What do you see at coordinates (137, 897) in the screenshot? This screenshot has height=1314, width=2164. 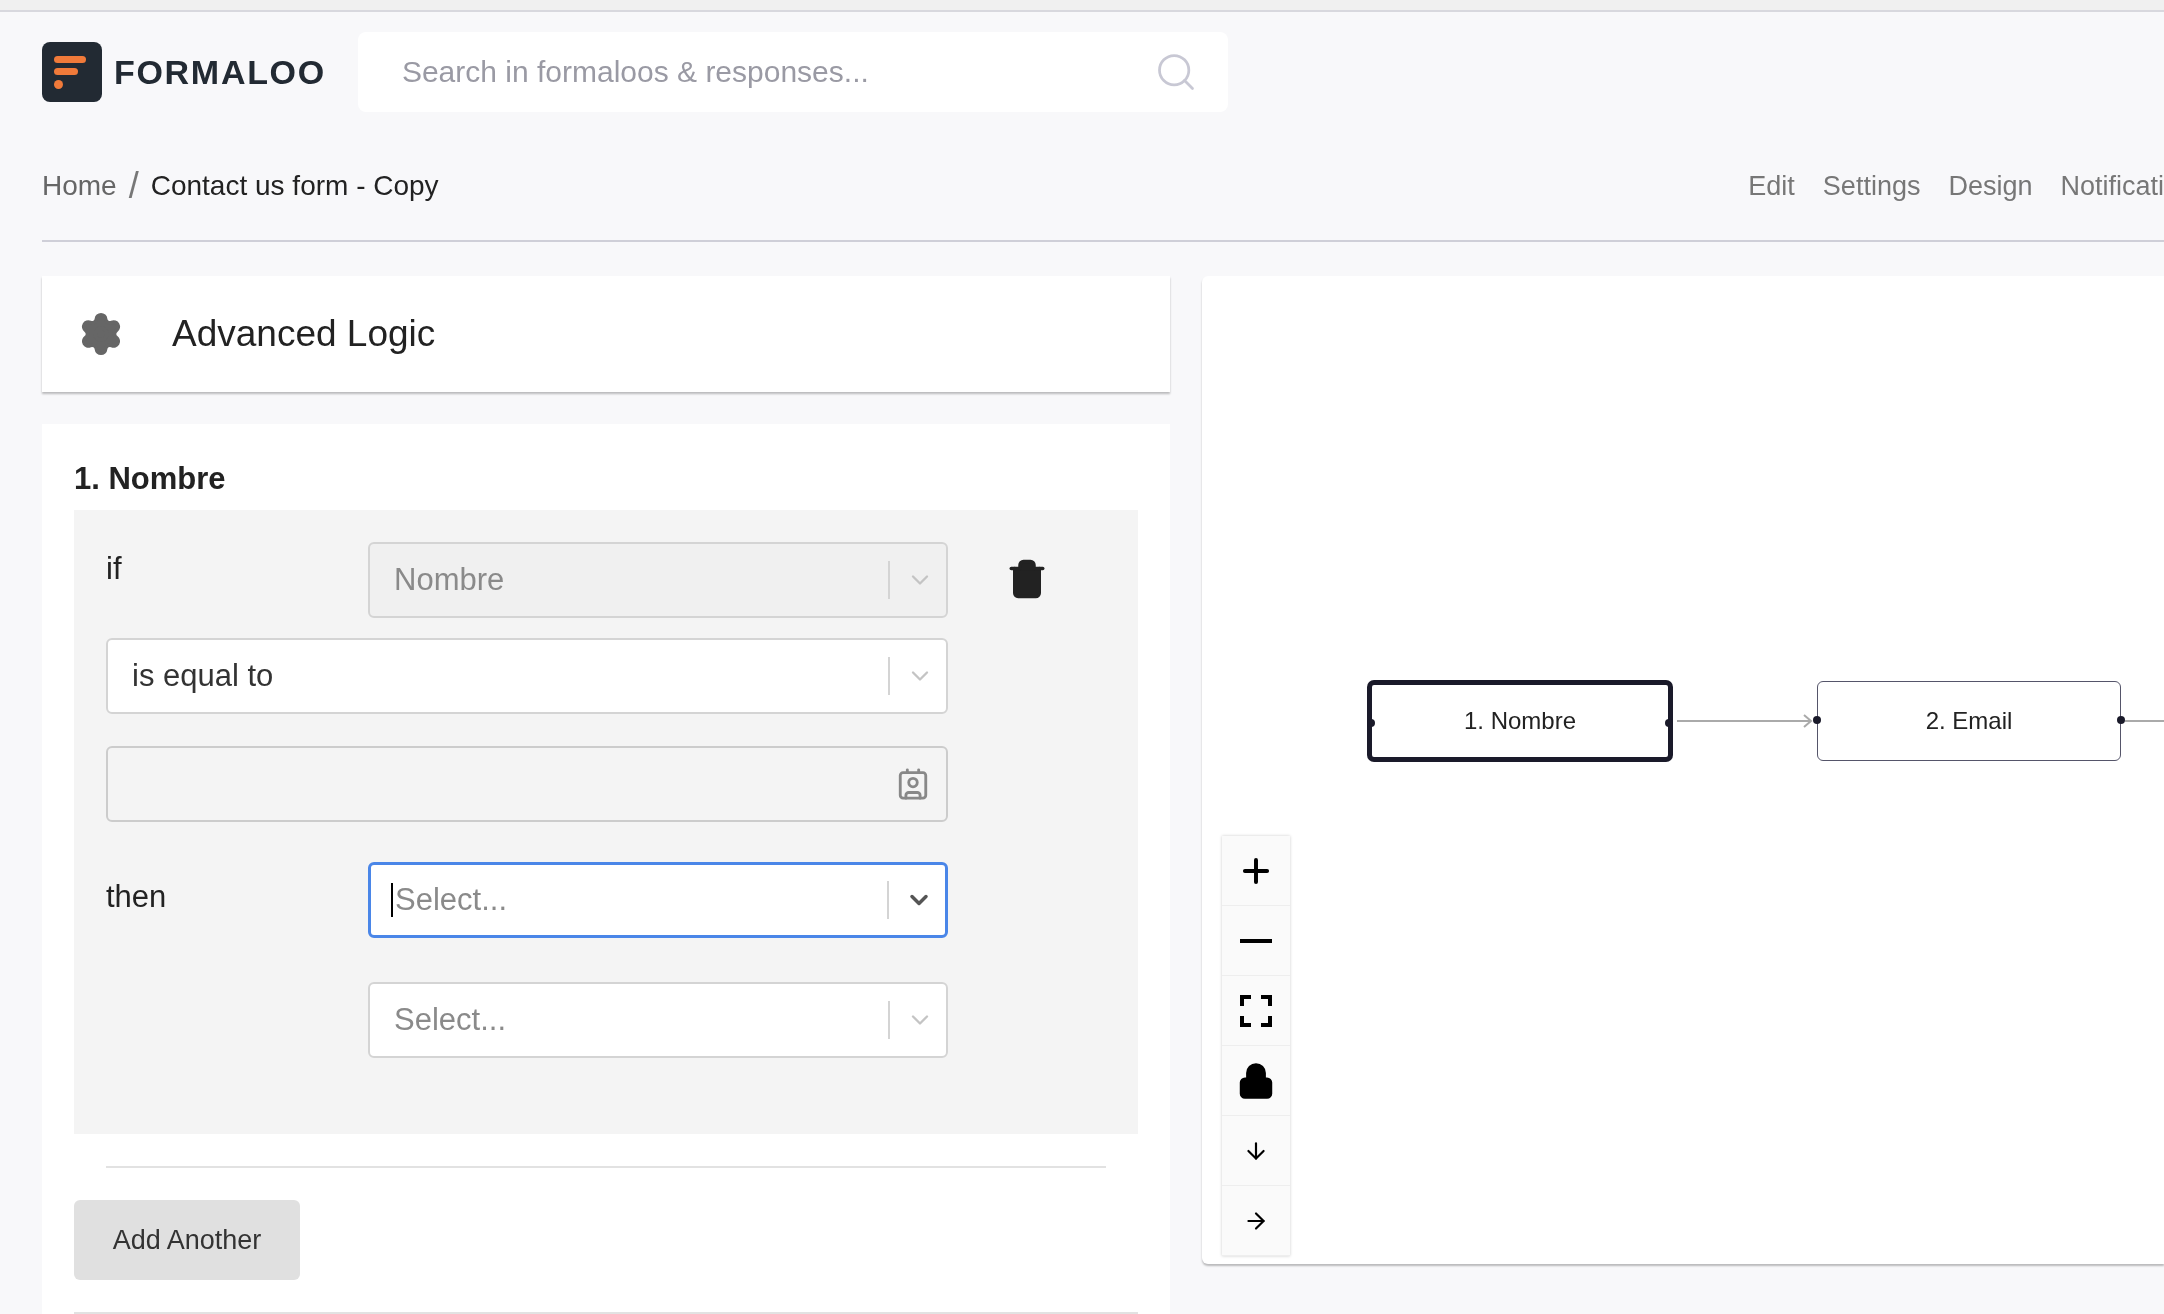 I see `then-label: then` at bounding box center [137, 897].